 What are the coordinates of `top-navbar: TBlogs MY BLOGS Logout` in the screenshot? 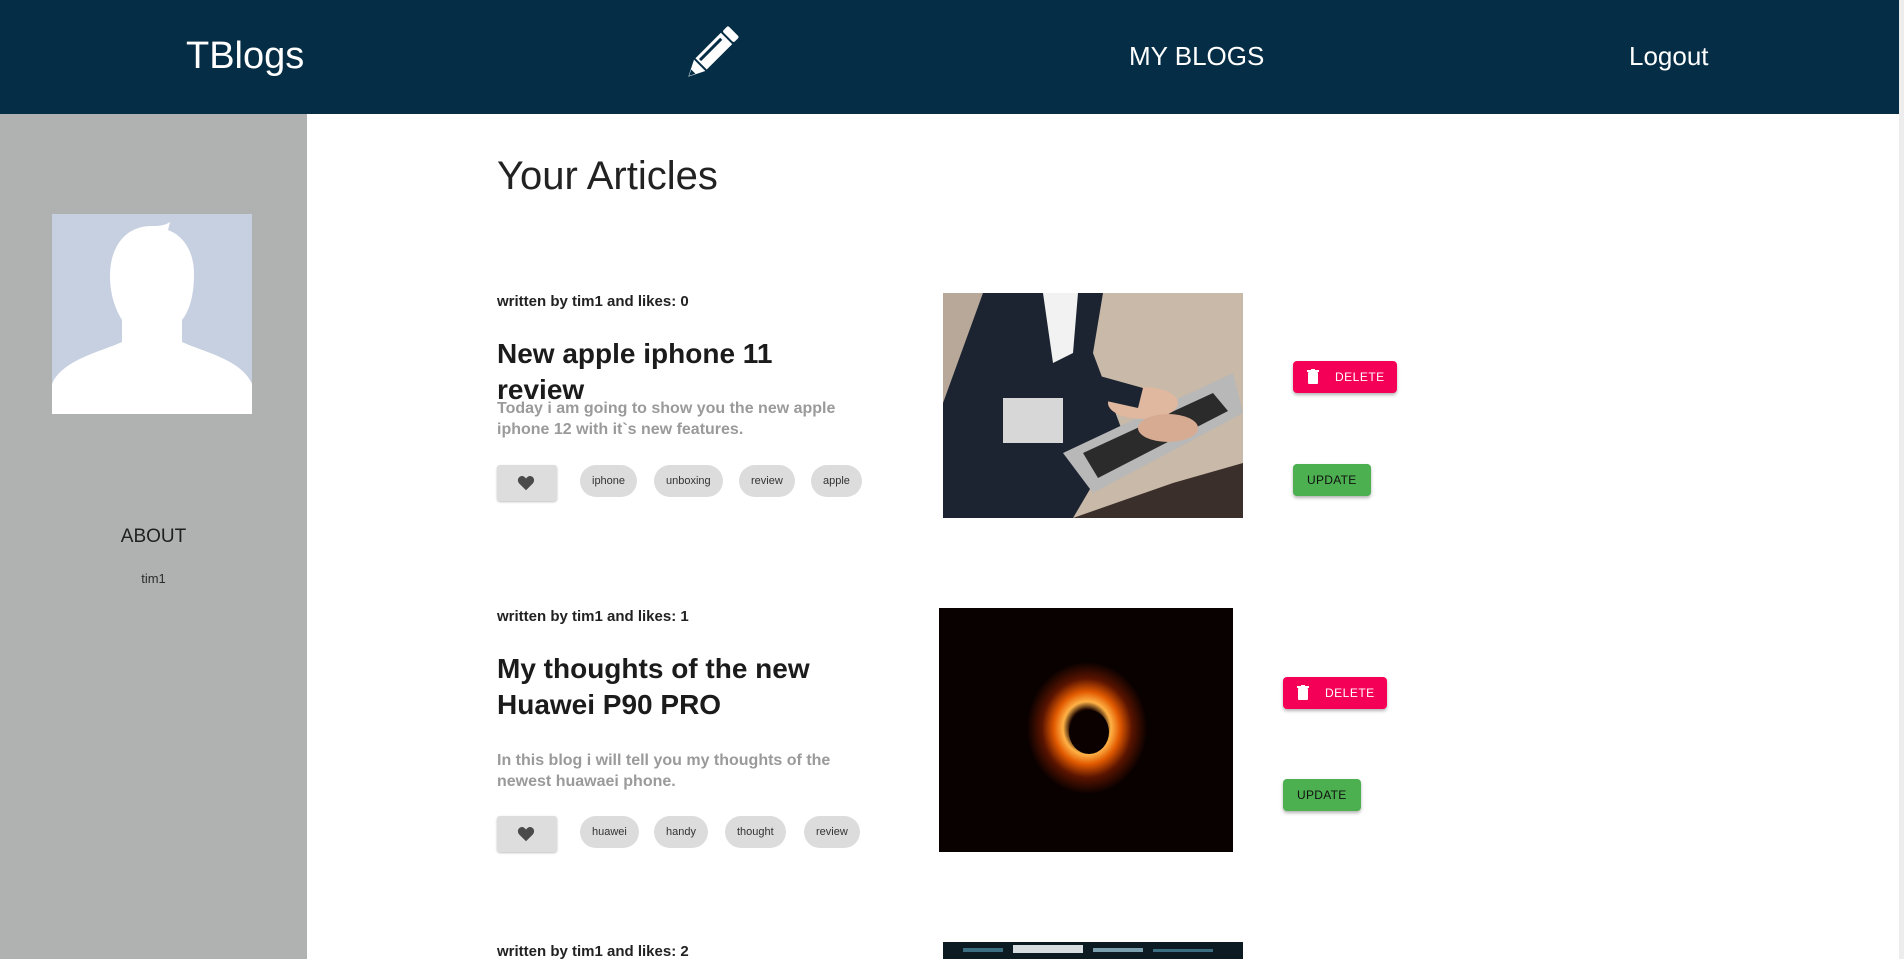 It's located at (949, 57).